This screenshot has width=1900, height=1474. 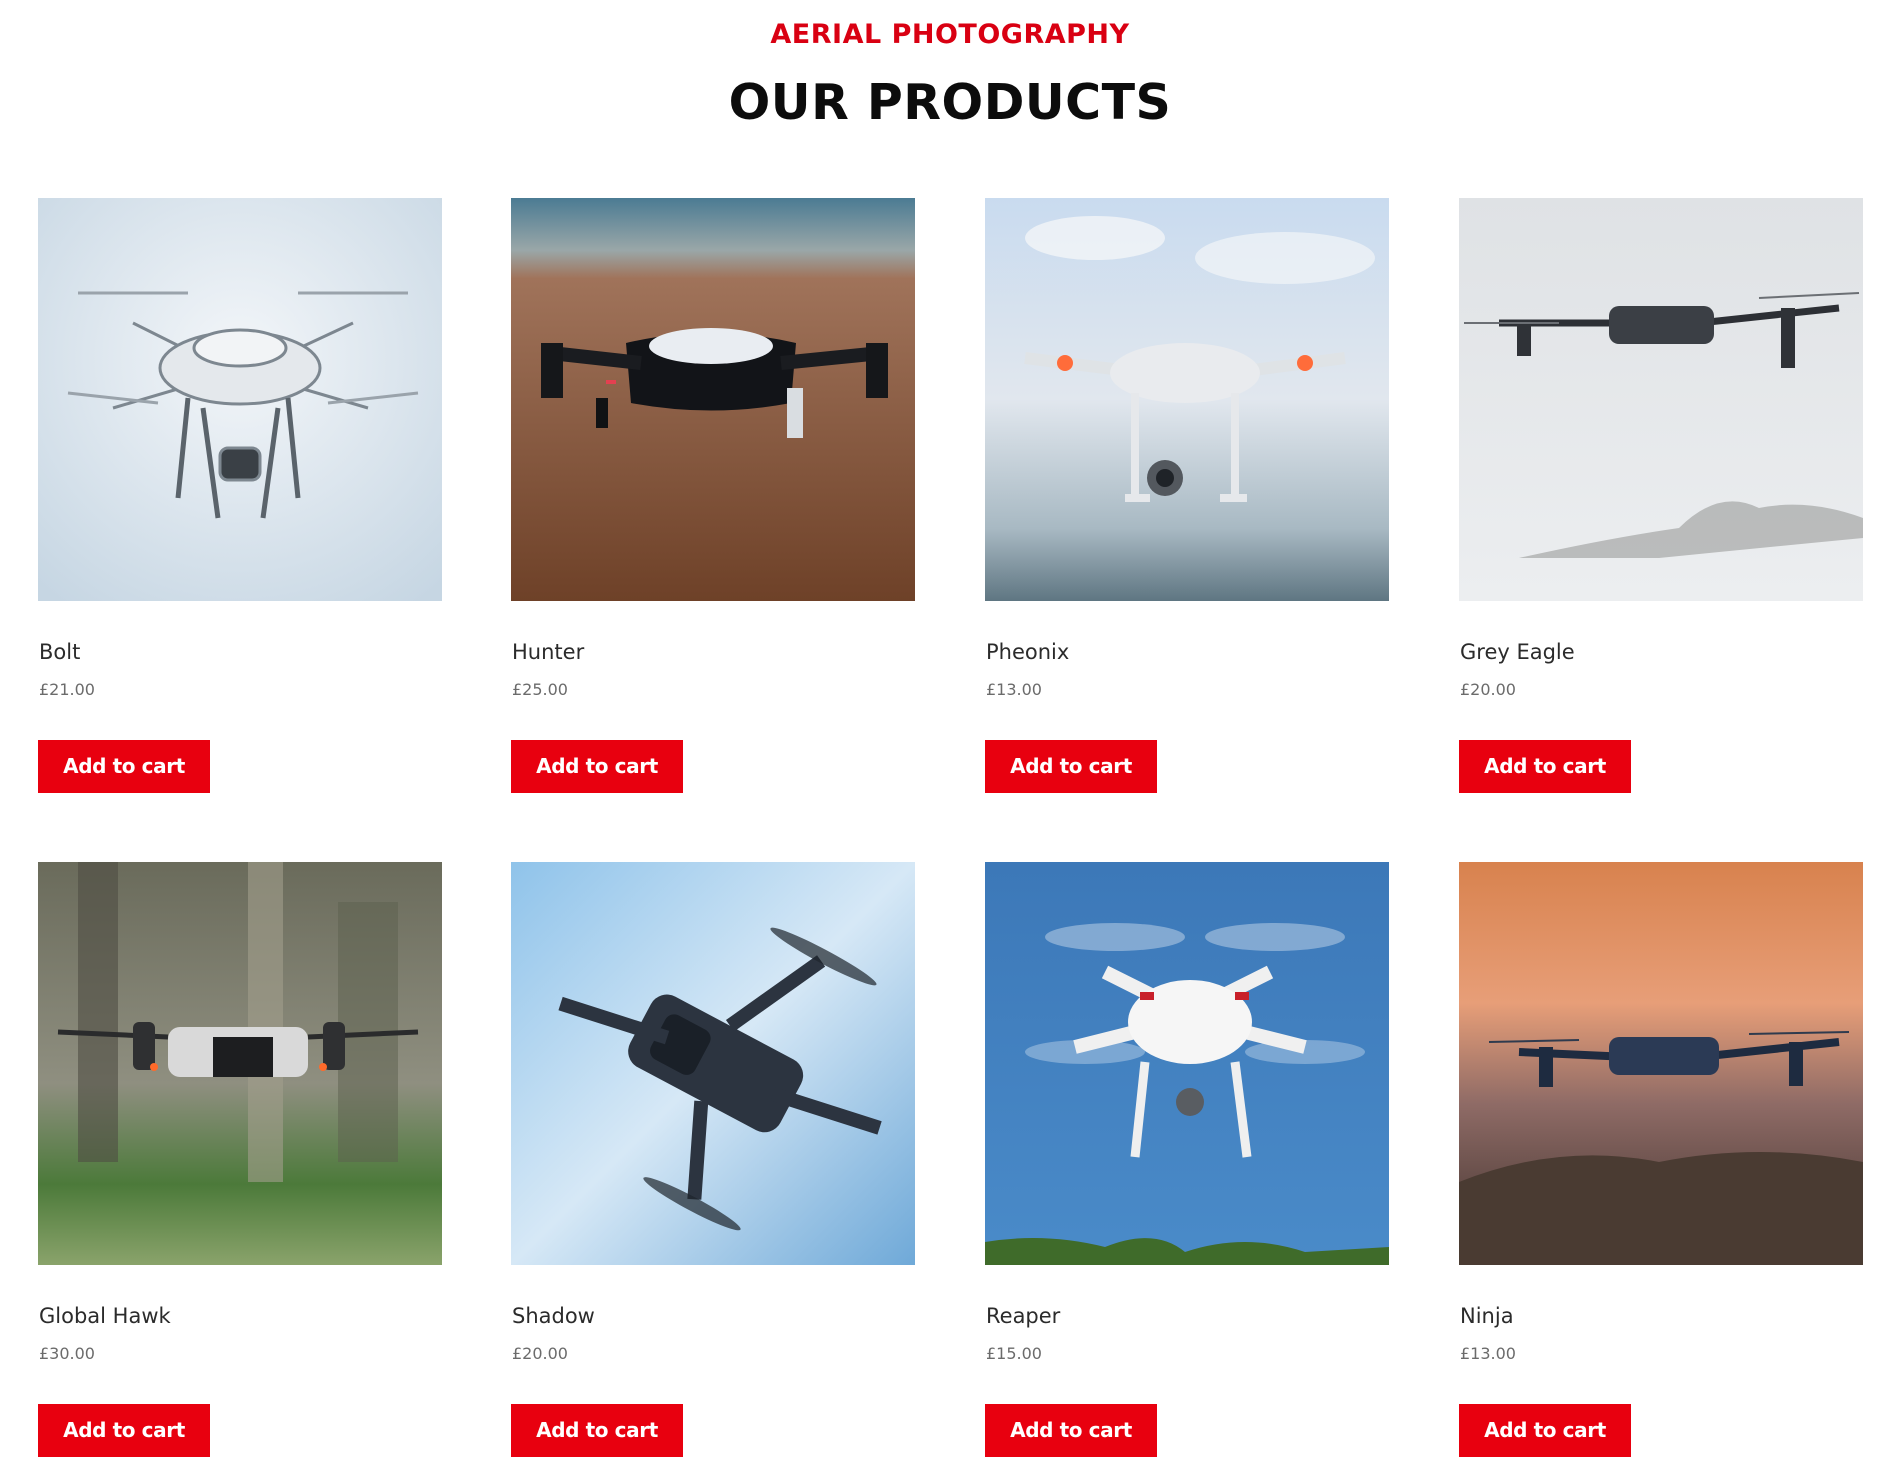 I want to click on product-price: £21.00, so click(x=67, y=689).